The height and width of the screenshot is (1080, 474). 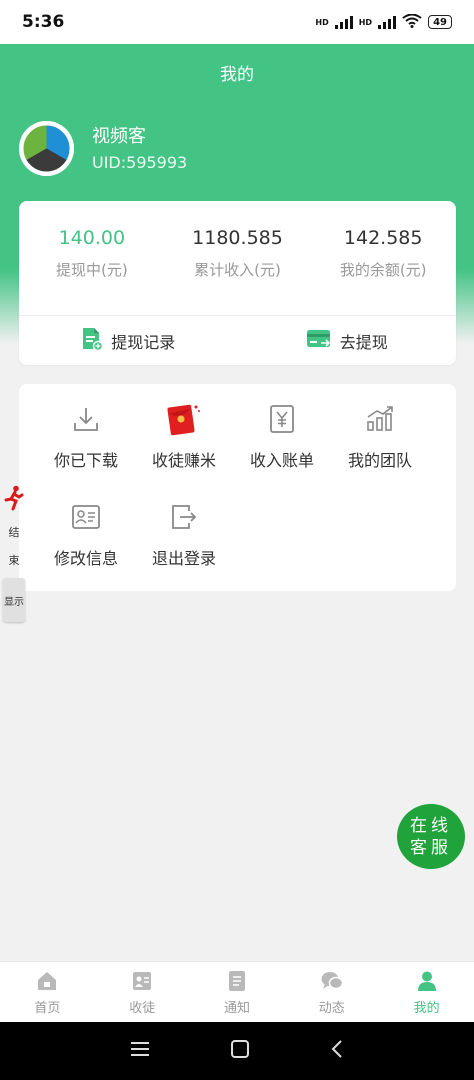 What do you see at coordinates (331, 1008) in the screenshot?
I see `tab-label: 动态` at bounding box center [331, 1008].